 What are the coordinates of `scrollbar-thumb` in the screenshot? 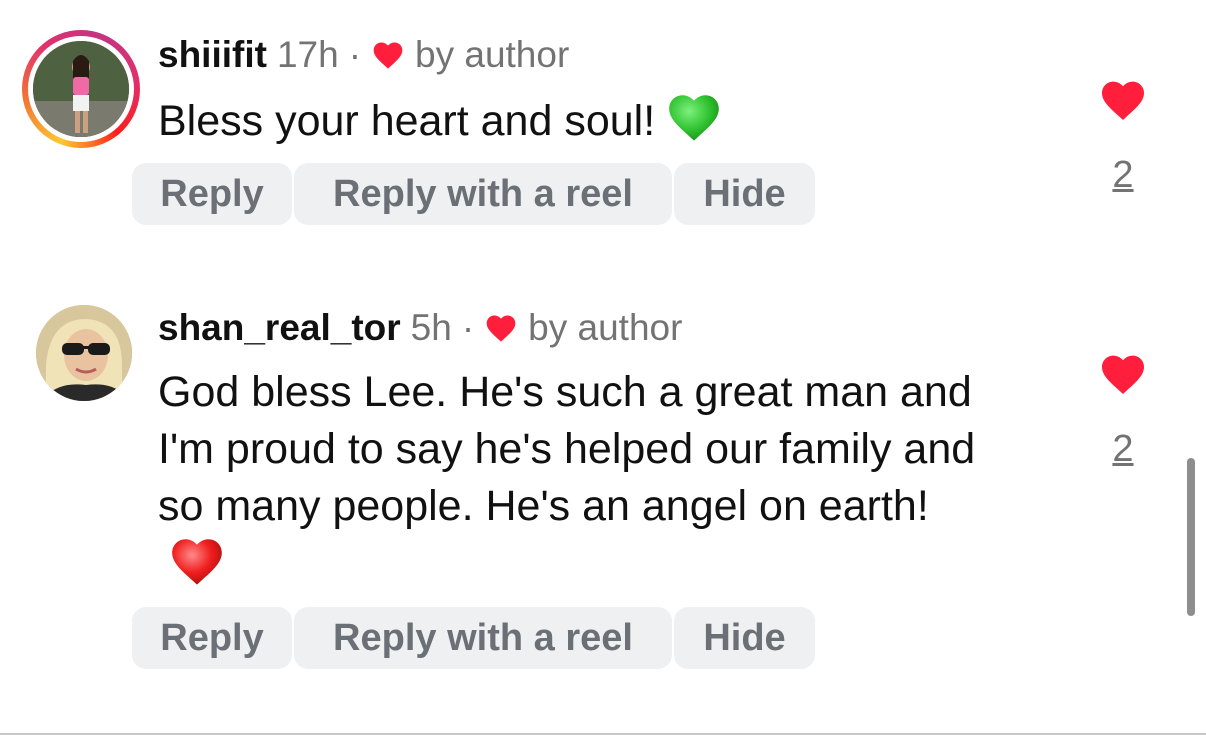 It's located at (1191, 537).